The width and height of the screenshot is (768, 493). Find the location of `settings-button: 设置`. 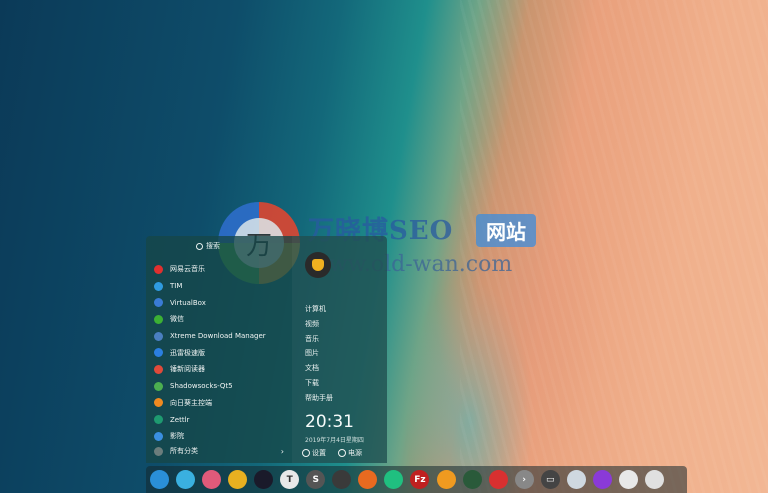

settings-button: 设置 is located at coordinates (314, 453).